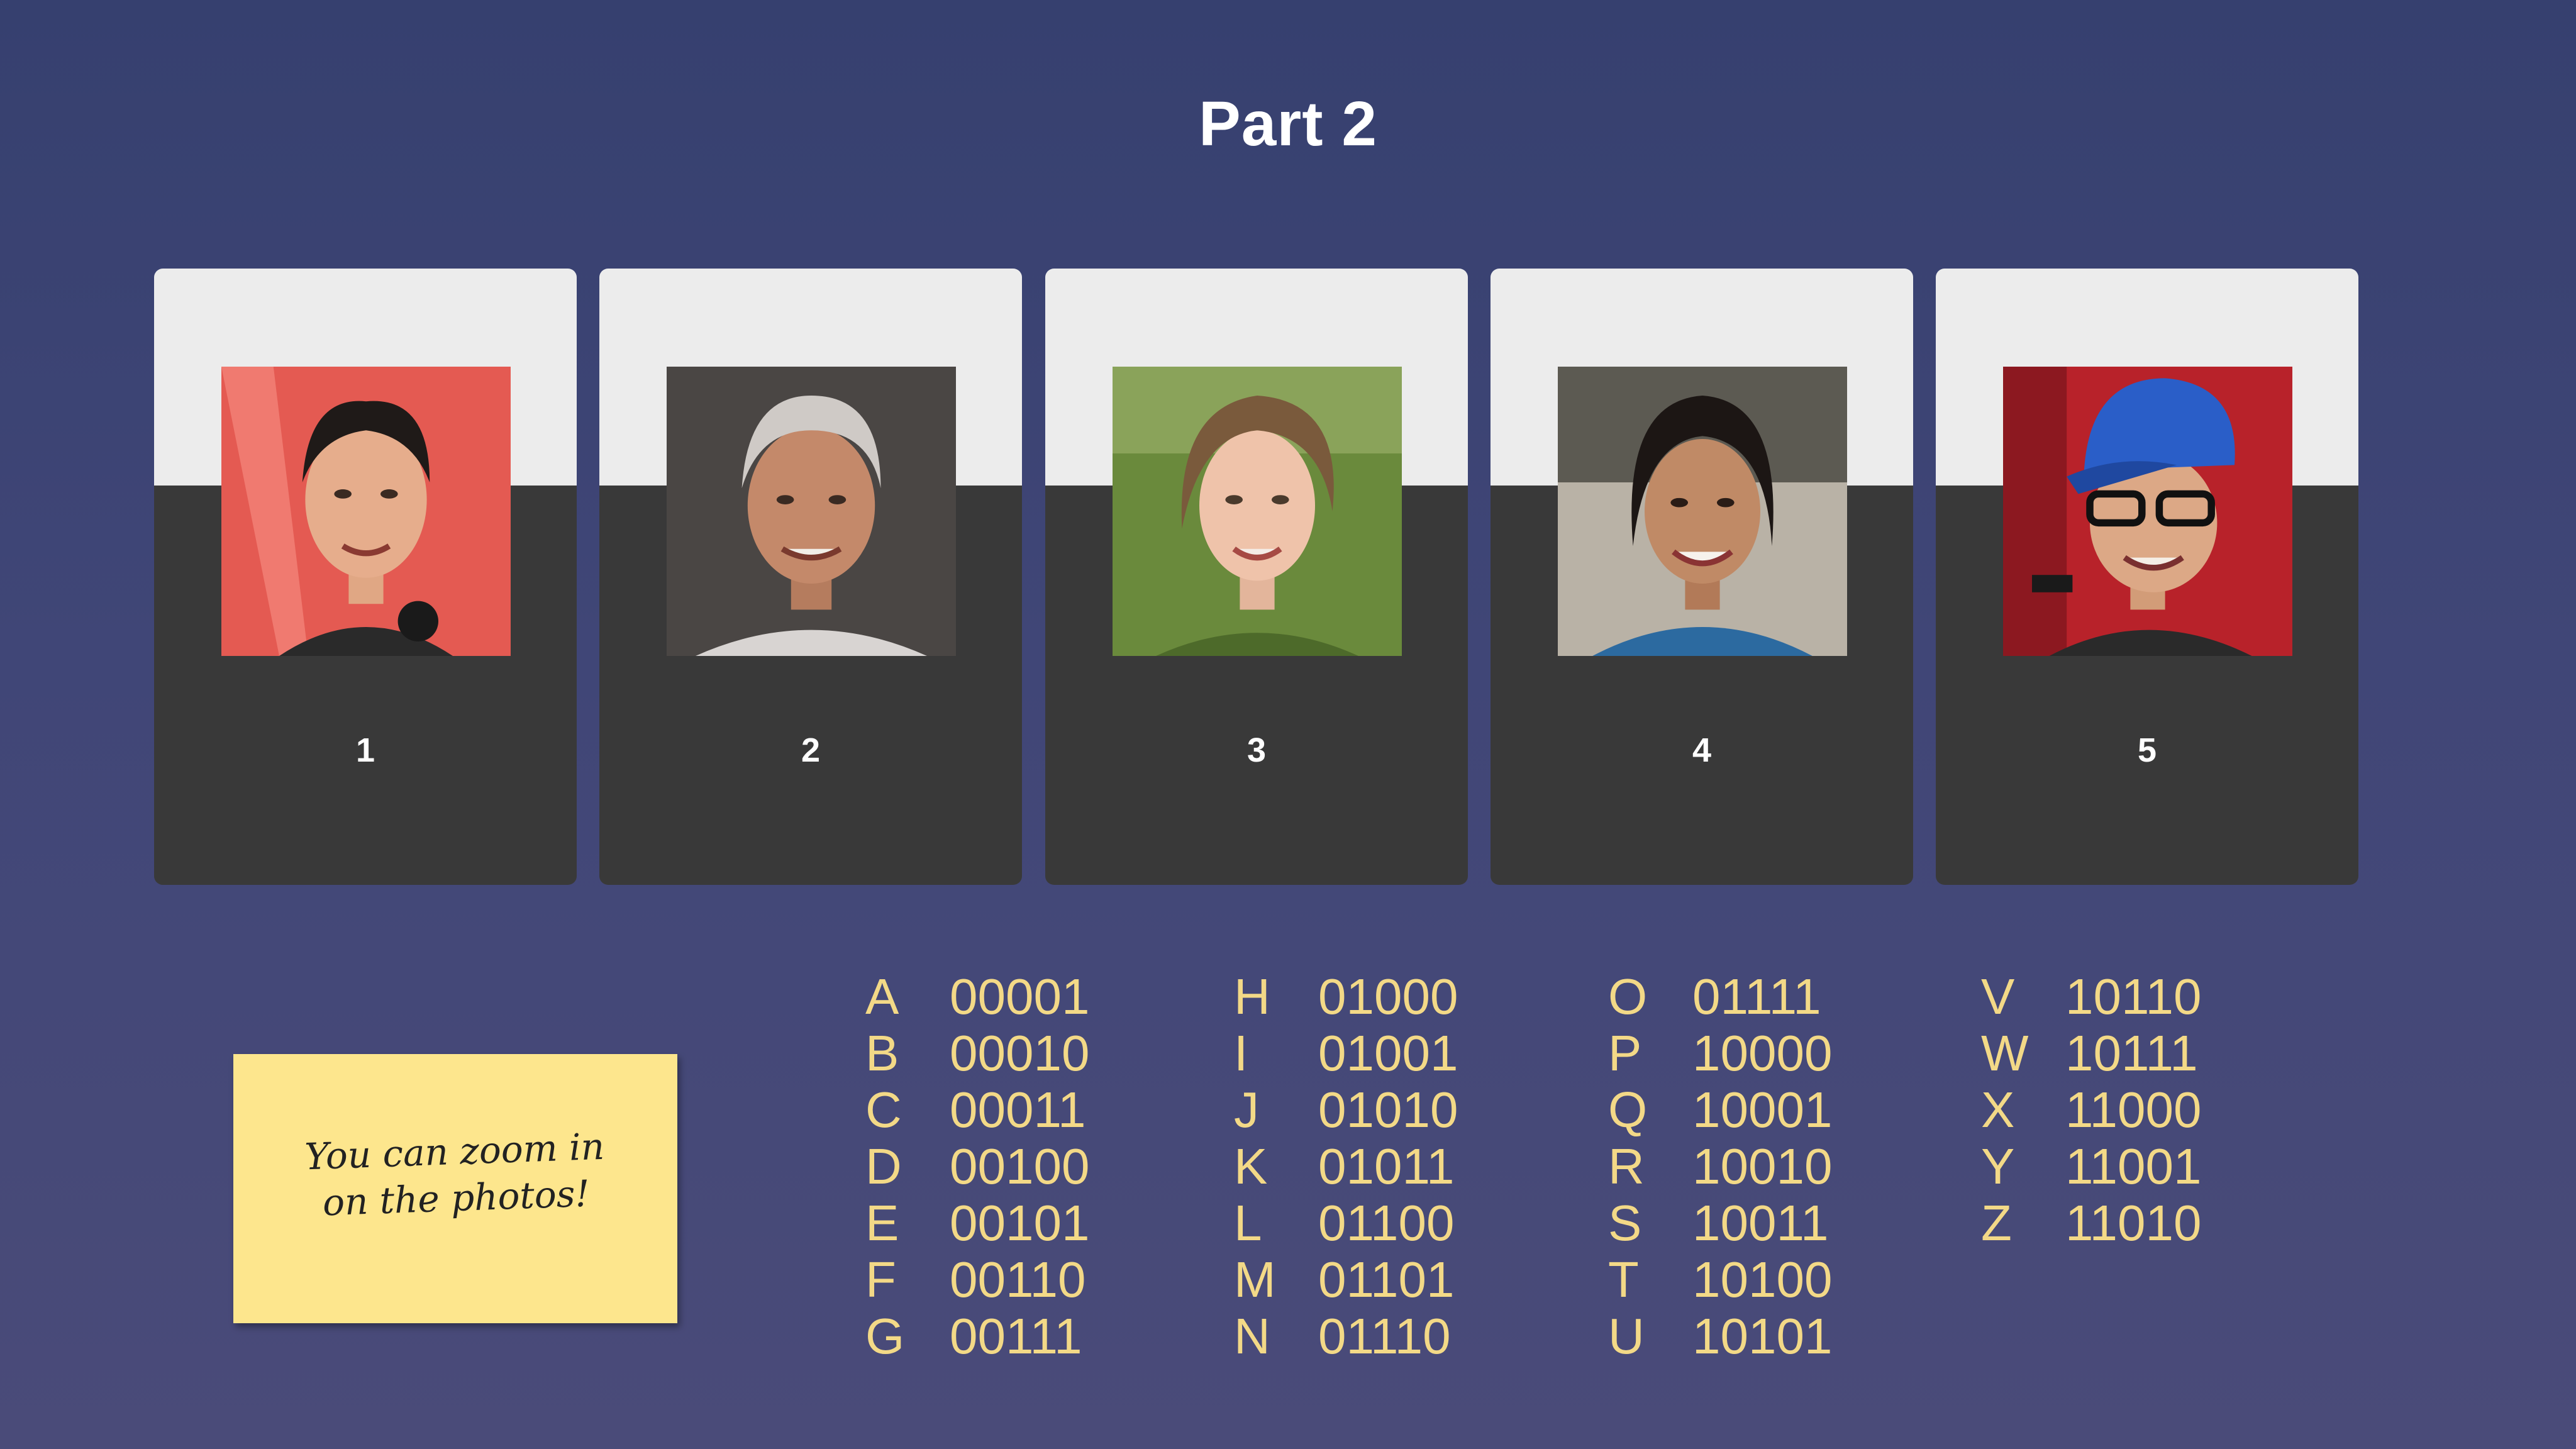 This screenshot has width=2576, height=1449. I want to click on photo-card-1: 1, so click(365, 577).